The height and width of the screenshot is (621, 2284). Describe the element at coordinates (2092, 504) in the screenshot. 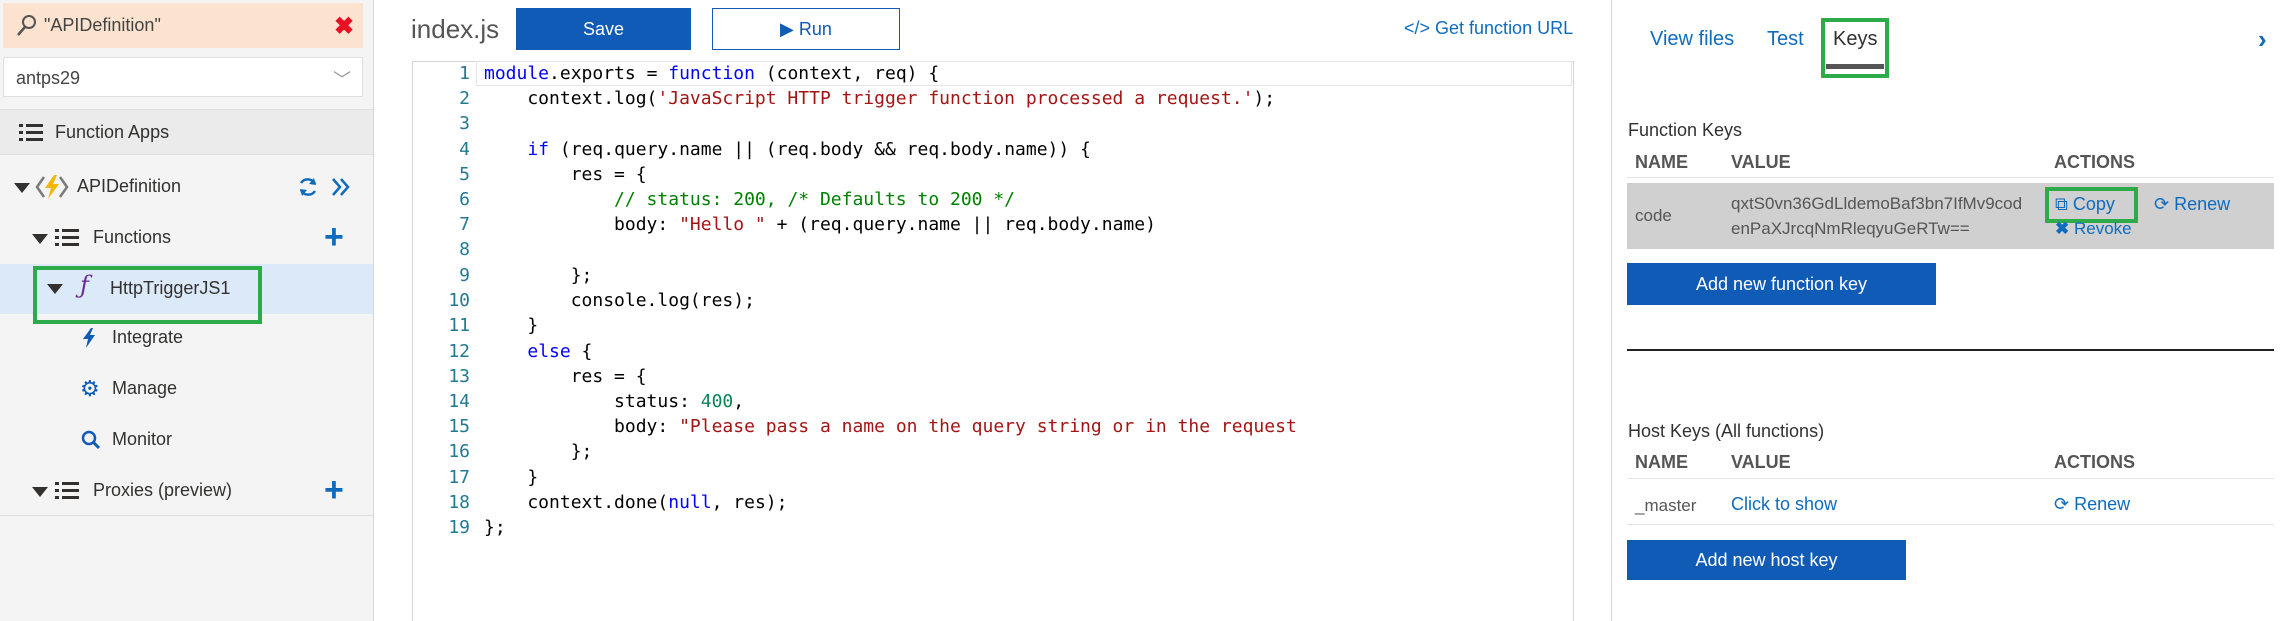

I see `renew-host-key-button: ⟳ Renew` at that location.